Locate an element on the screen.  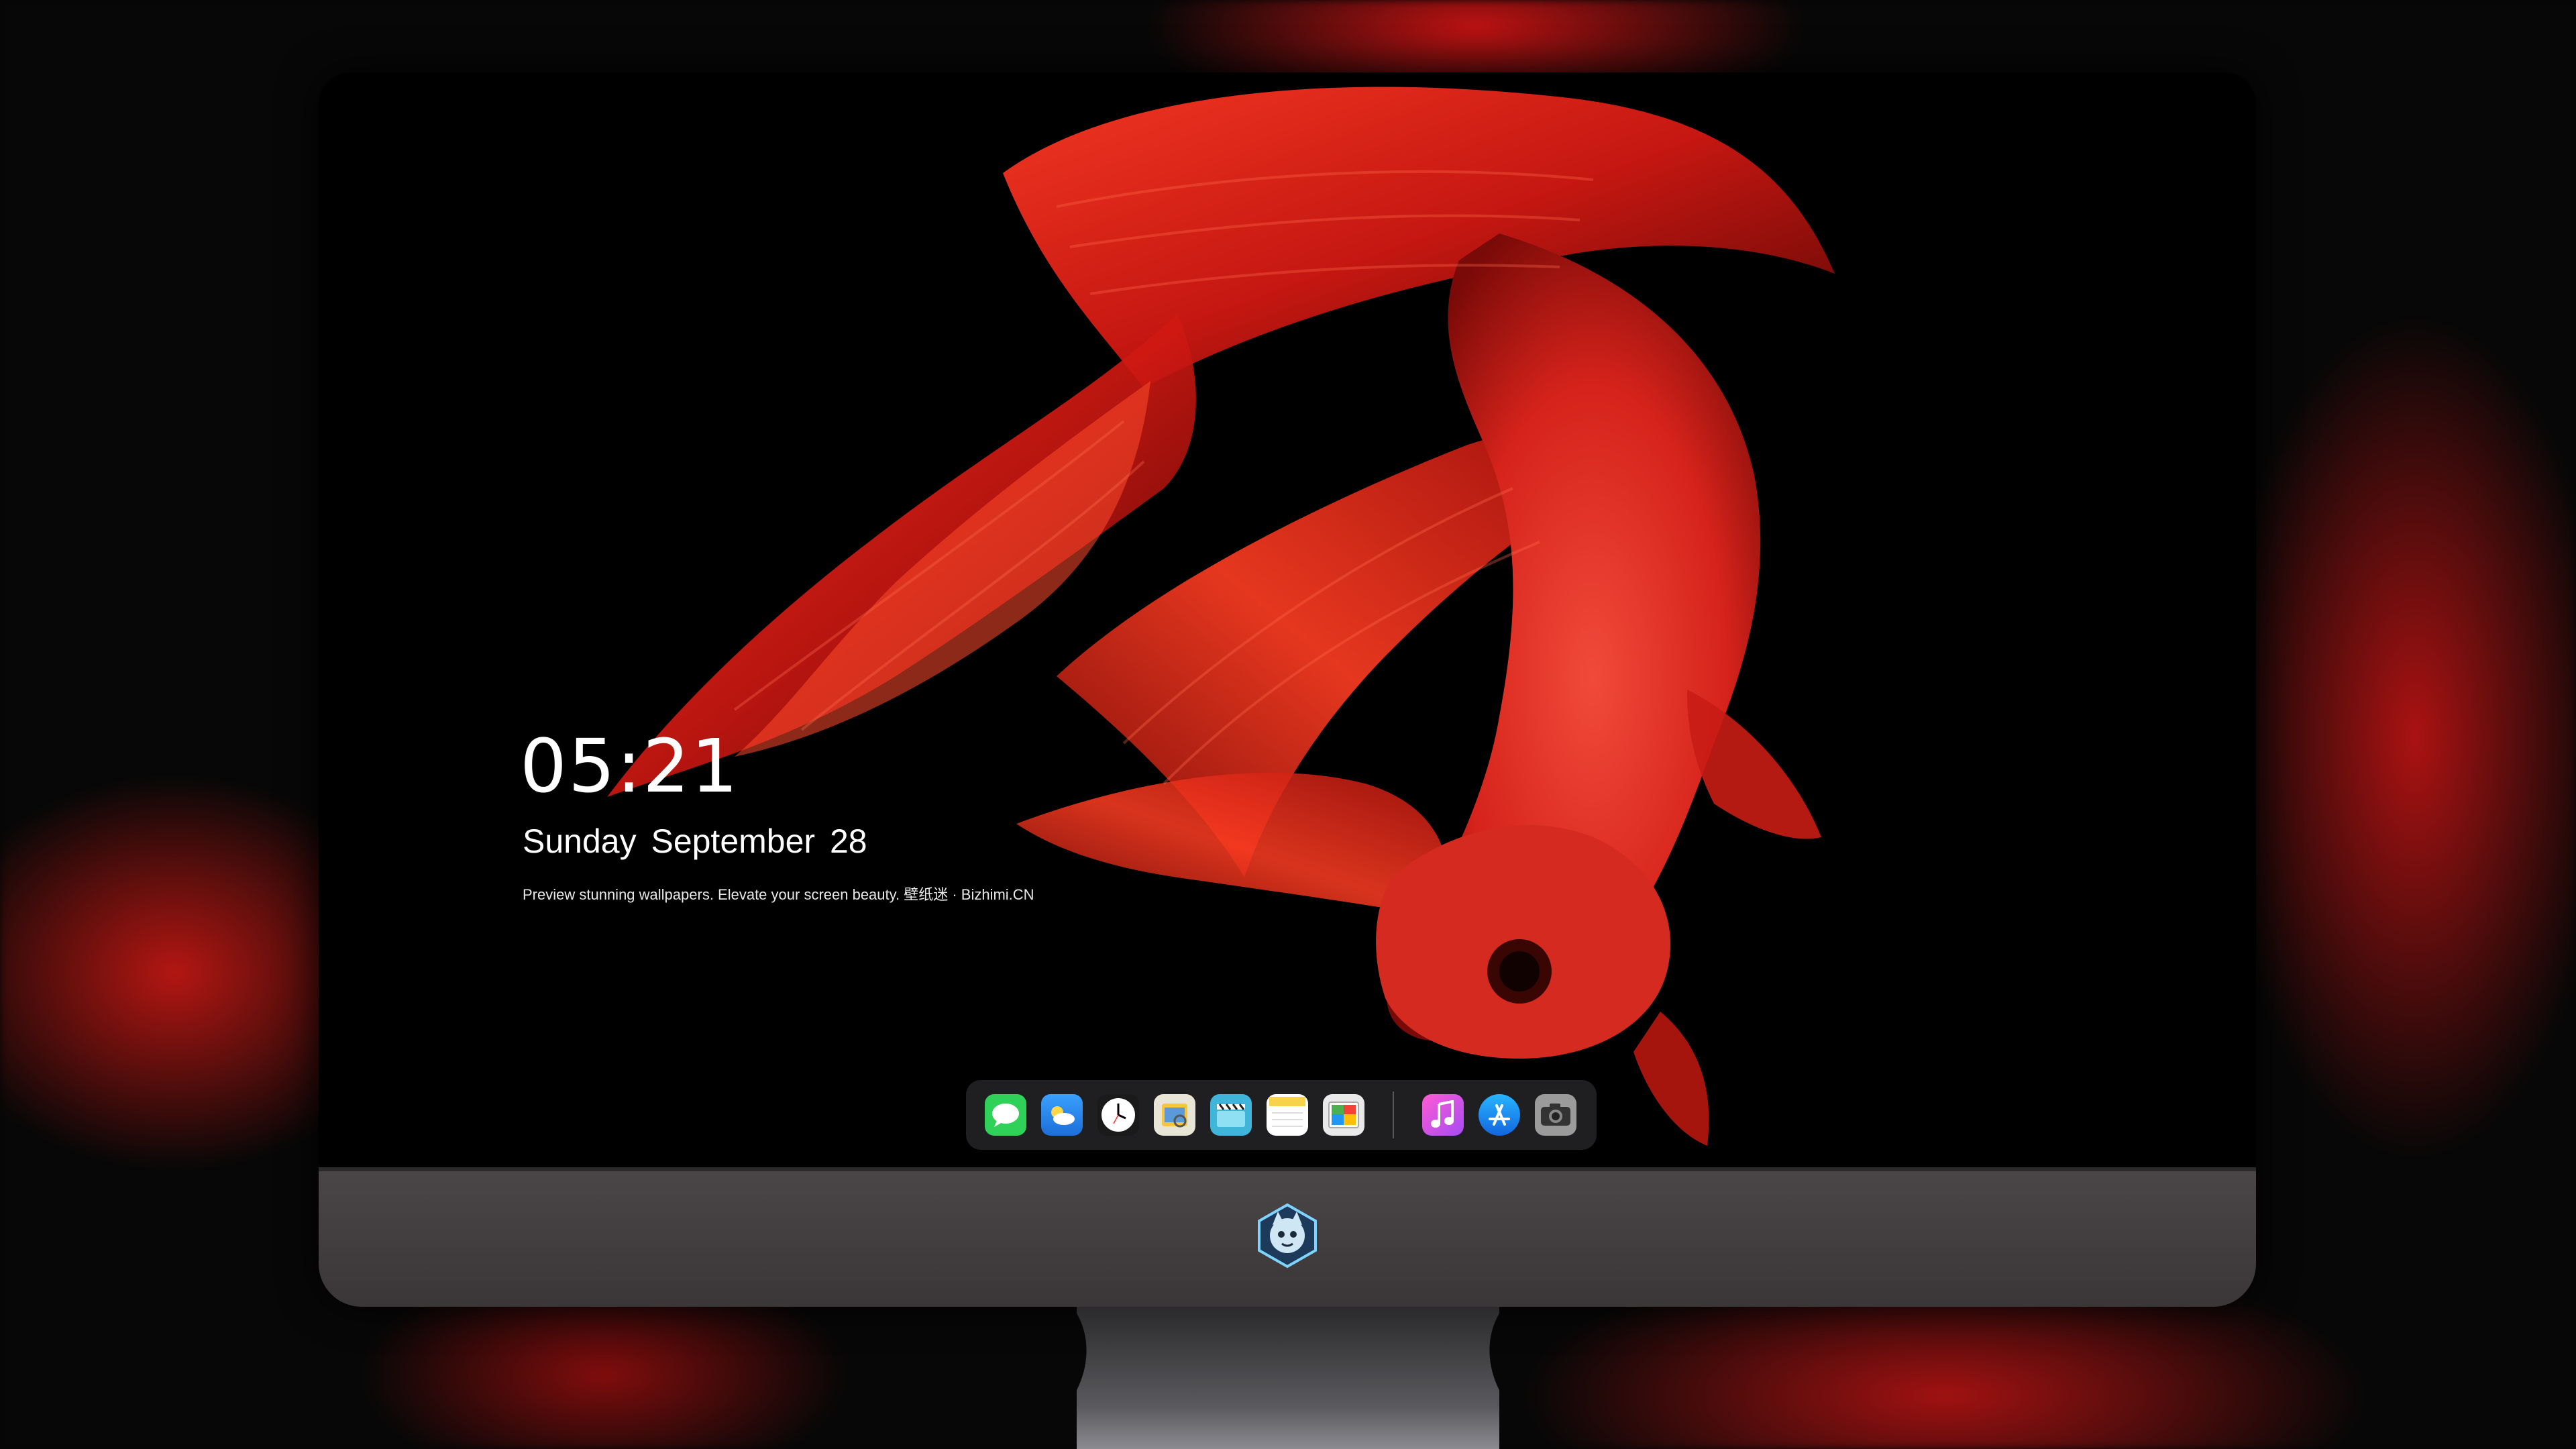
preview-icon is located at coordinates (1174, 1115).